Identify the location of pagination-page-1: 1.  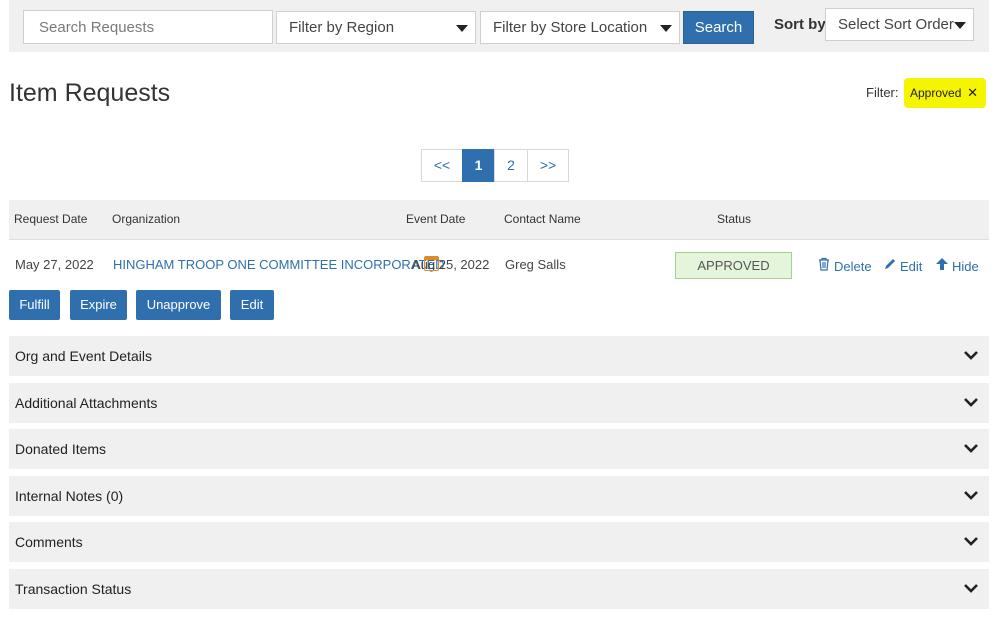
(478, 165).